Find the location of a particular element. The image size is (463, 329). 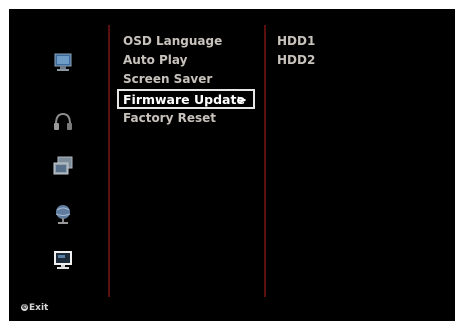

exit-hint: © Exit is located at coordinates (34, 308).